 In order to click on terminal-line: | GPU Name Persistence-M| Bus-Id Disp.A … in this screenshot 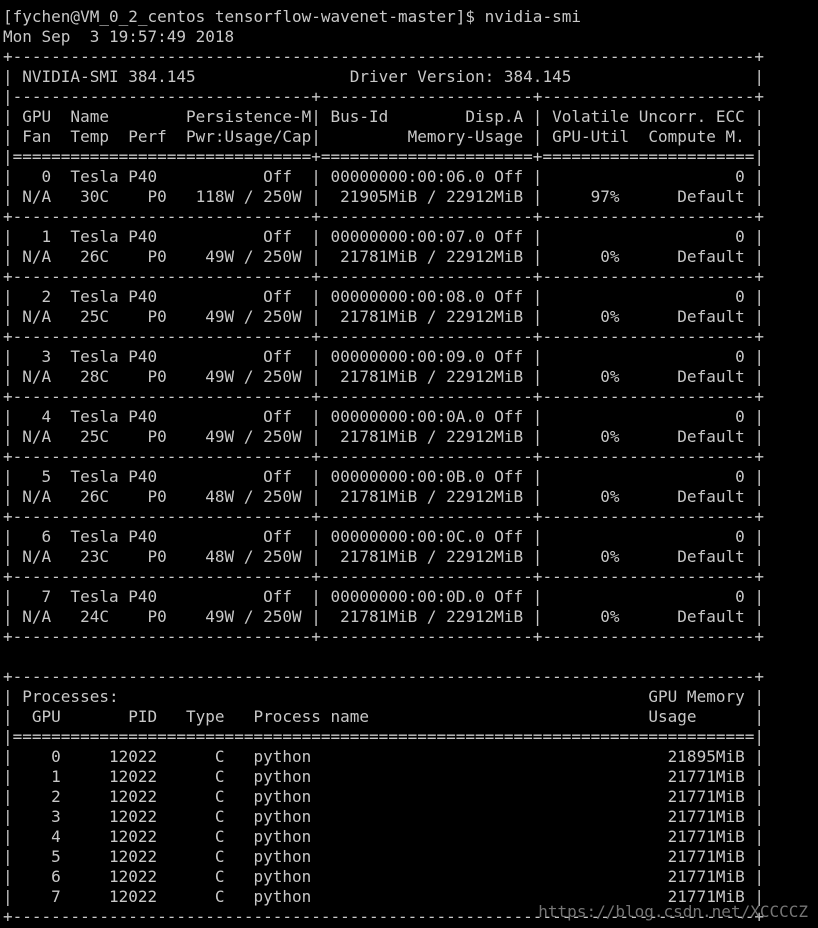, I will do `click(383, 116)`.